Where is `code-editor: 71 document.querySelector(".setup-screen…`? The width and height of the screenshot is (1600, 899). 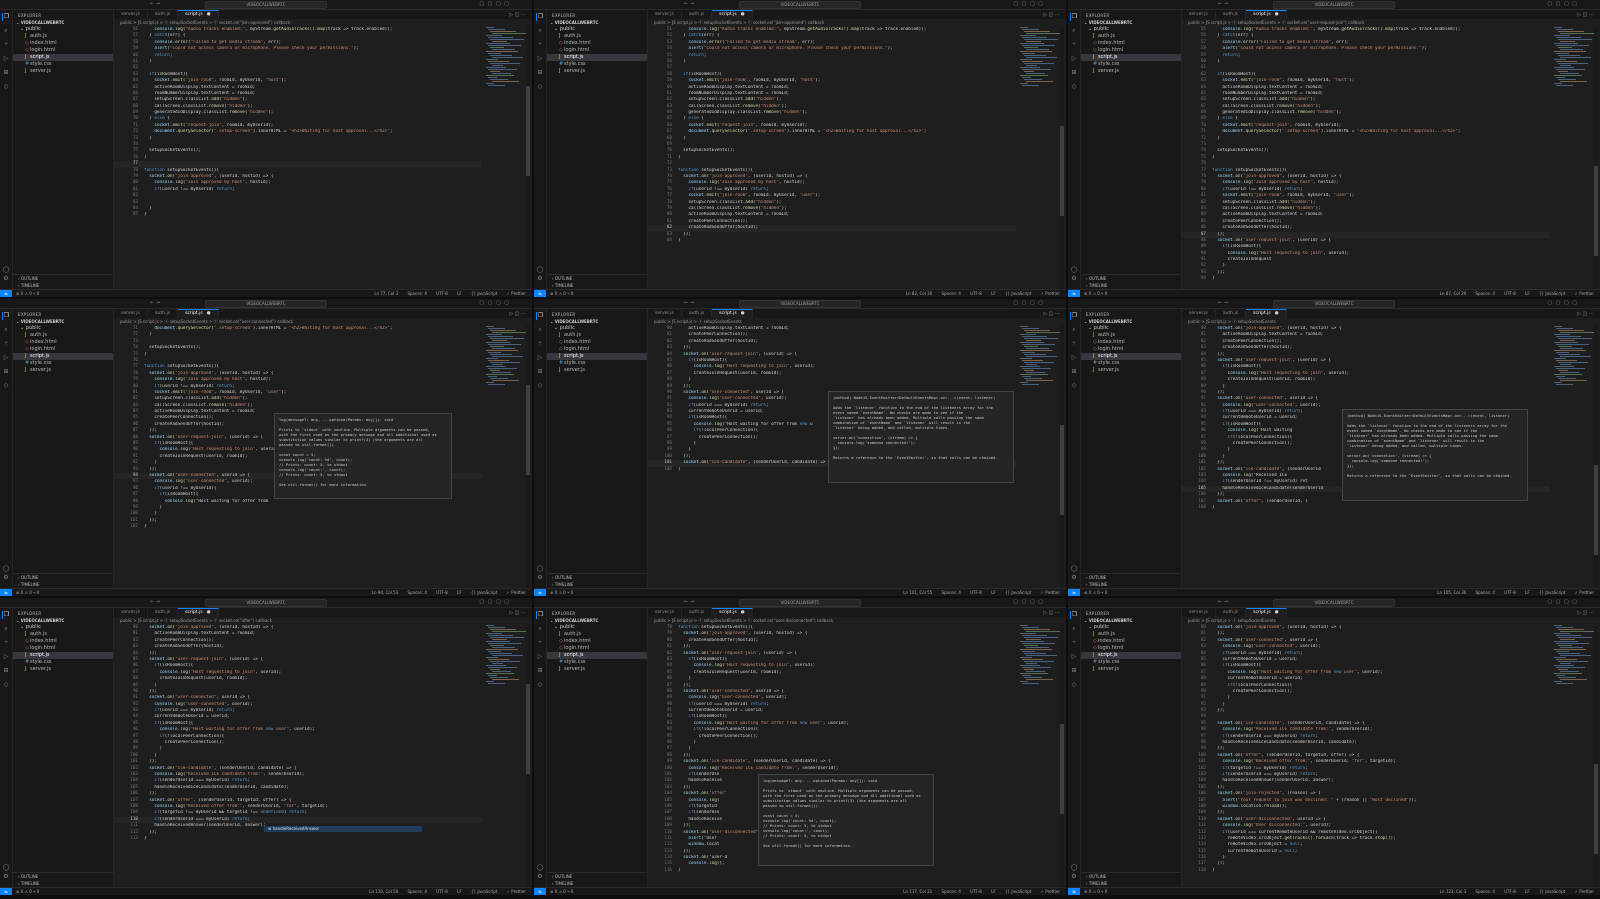 code-editor: 71 document.querySelector(".setup-screen… is located at coordinates (323, 456).